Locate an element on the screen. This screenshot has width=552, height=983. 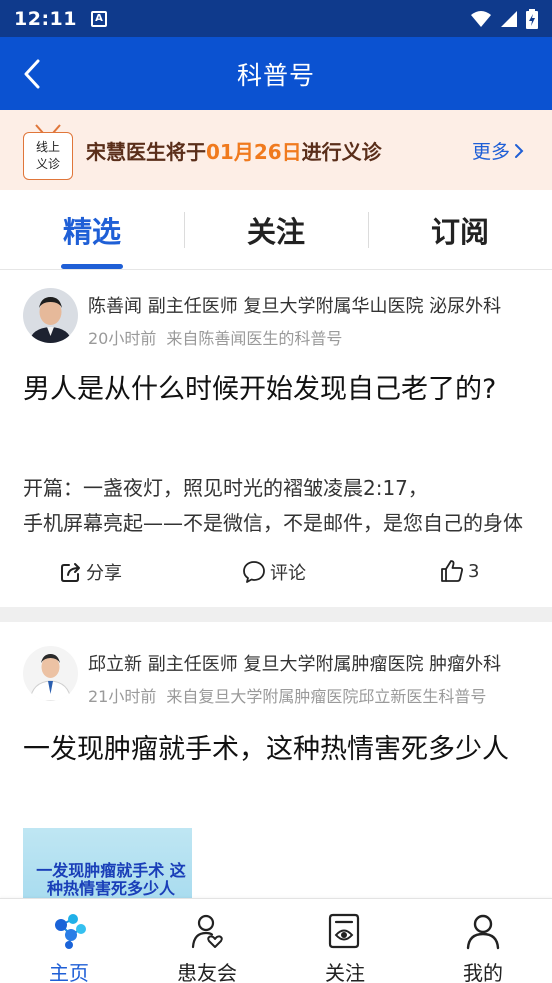
battery-icon is located at coordinates (532, 18).